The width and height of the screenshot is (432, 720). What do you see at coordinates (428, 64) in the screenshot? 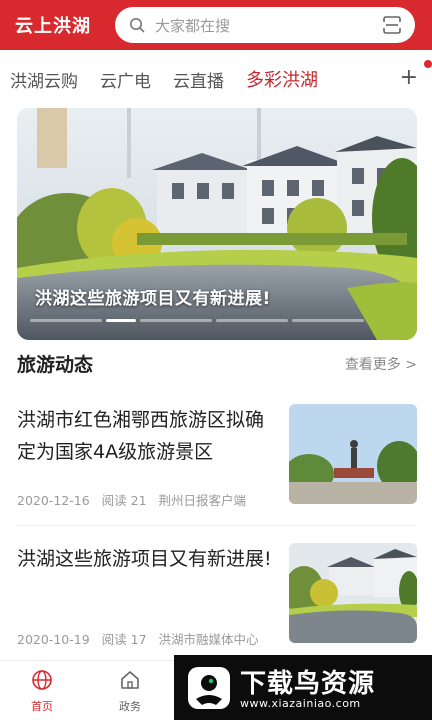
I see `notification-dot` at bounding box center [428, 64].